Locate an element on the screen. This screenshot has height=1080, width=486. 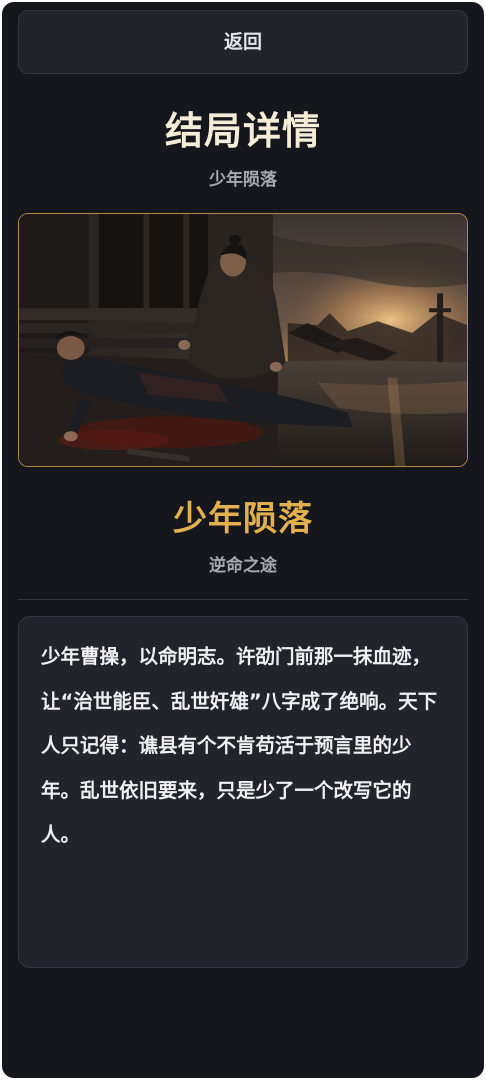
back-button: 返回 is located at coordinates (243, 42).